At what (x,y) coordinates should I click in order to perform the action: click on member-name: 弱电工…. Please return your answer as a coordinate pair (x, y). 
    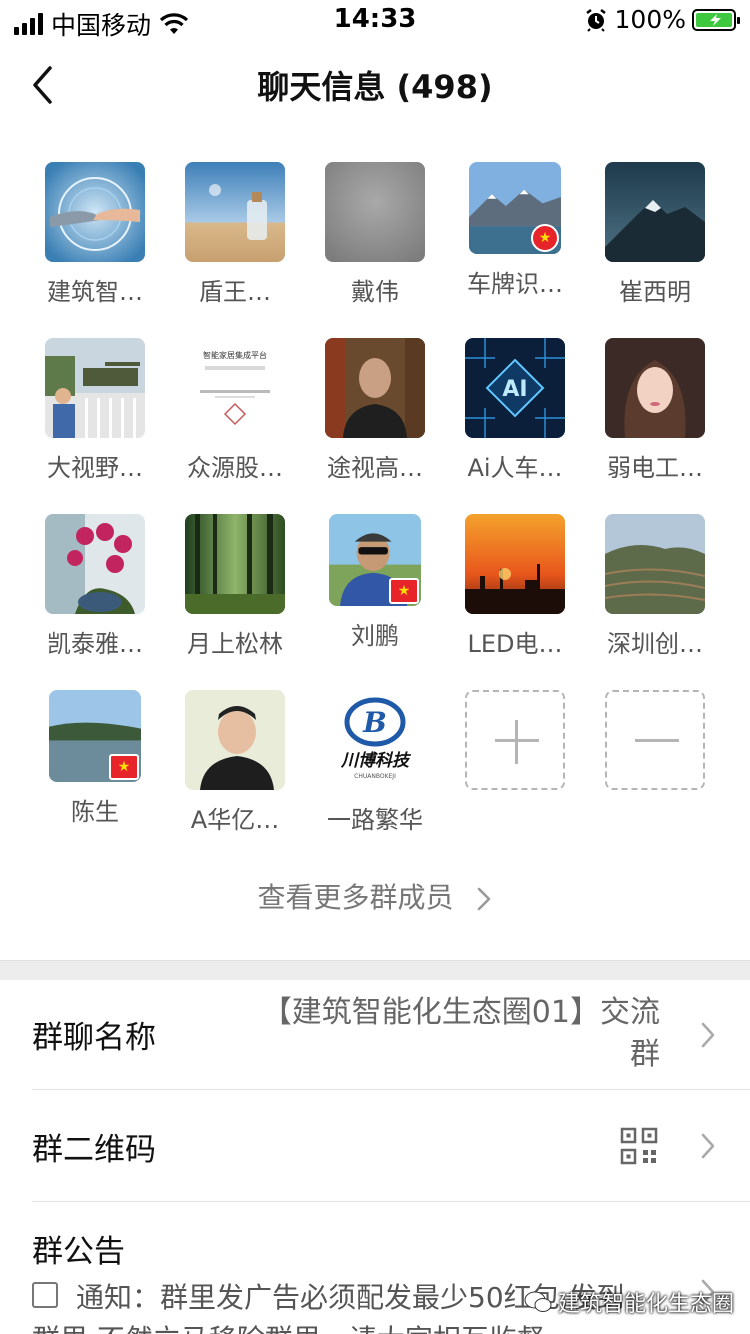
    Looking at the image, I should click on (655, 468).